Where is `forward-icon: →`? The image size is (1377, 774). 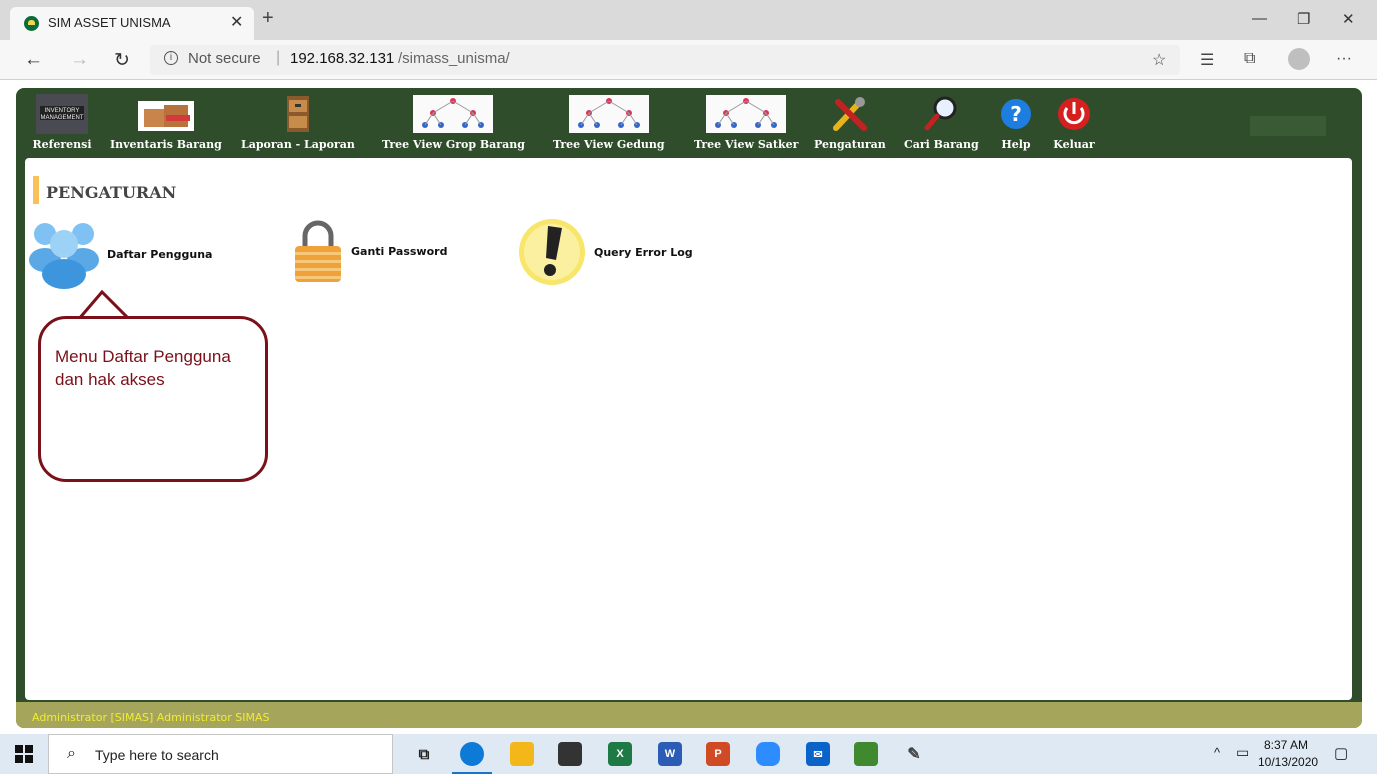 forward-icon: → is located at coordinates (79, 60).